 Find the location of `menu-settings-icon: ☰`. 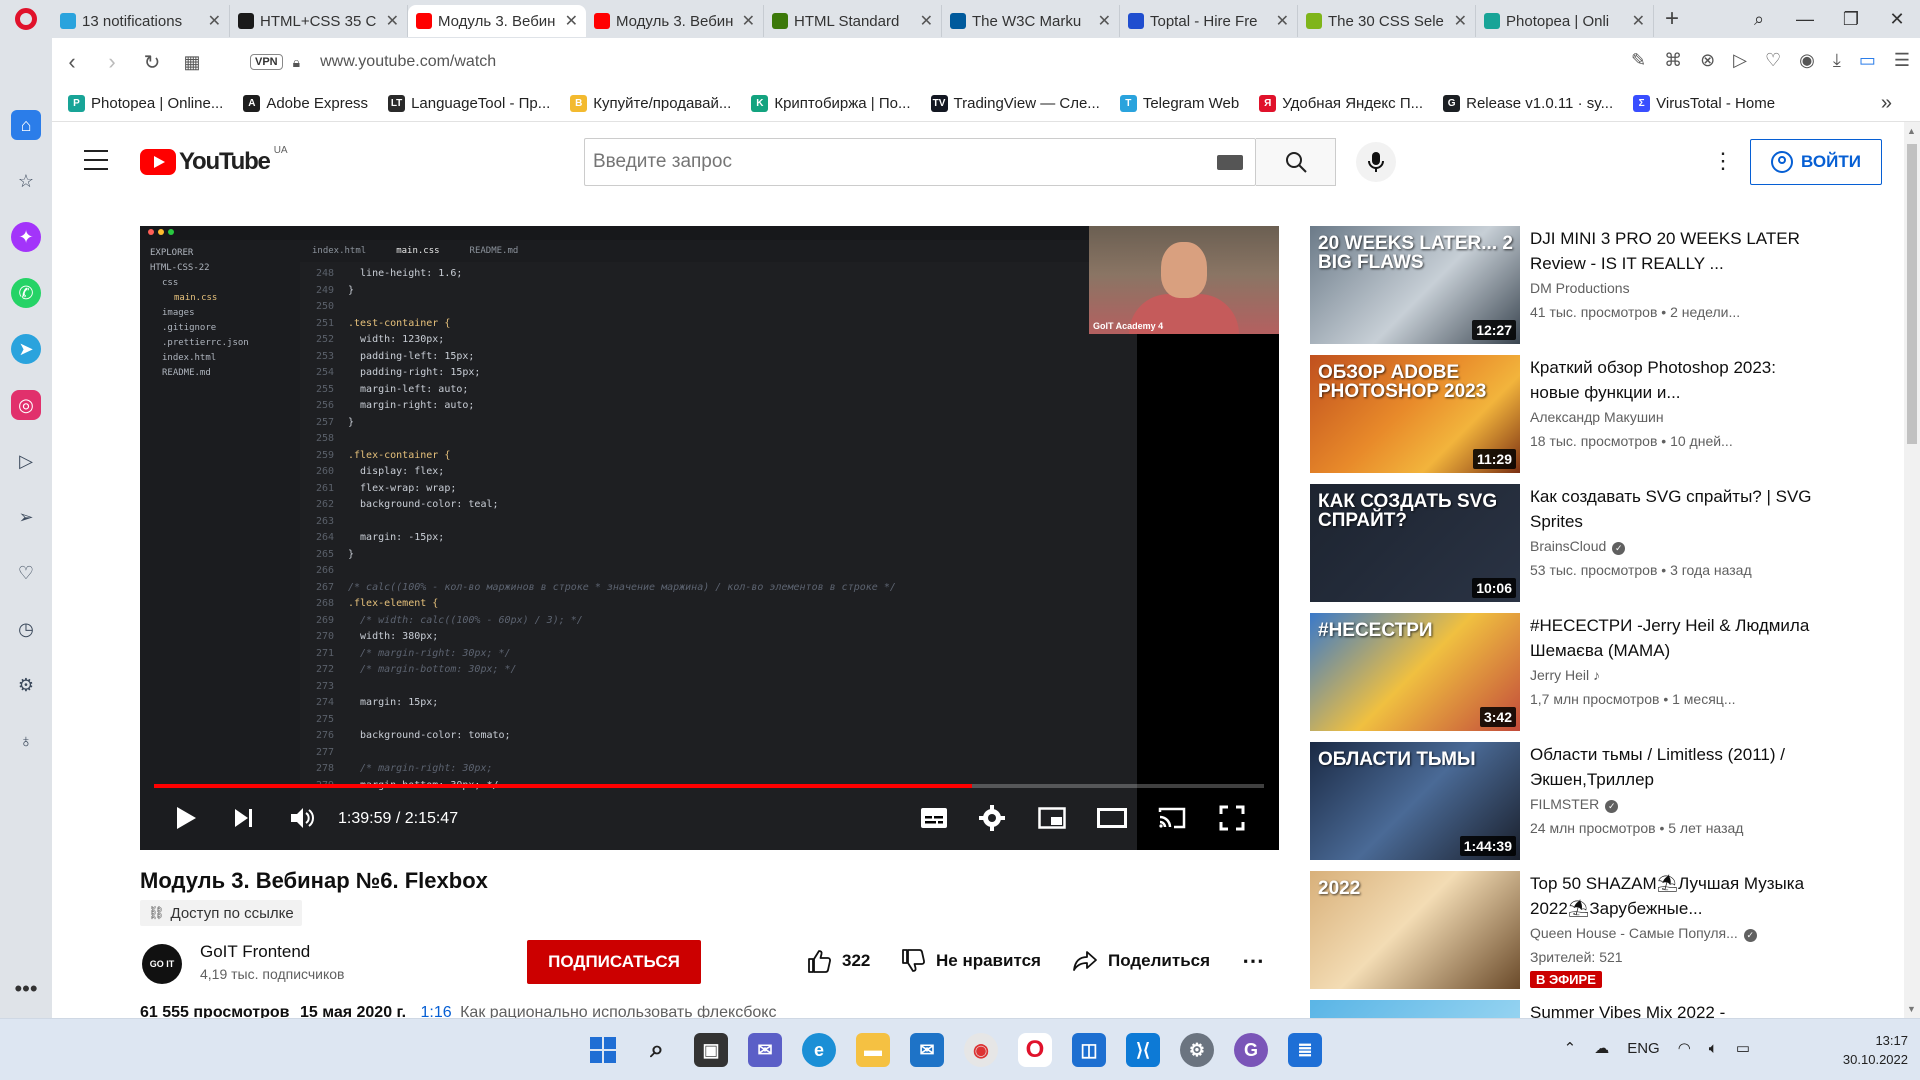

menu-settings-icon: ☰ is located at coordinates (1902, 60).